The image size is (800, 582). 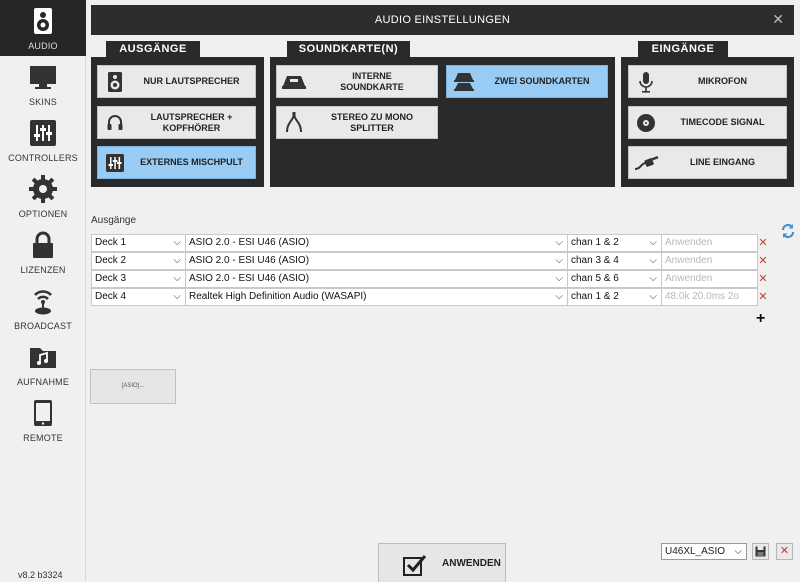 What do you see at coordinates (40, 575) in the screenshot?
I see `version-label: v8.2 b3324` at bounding box center [40, 575].